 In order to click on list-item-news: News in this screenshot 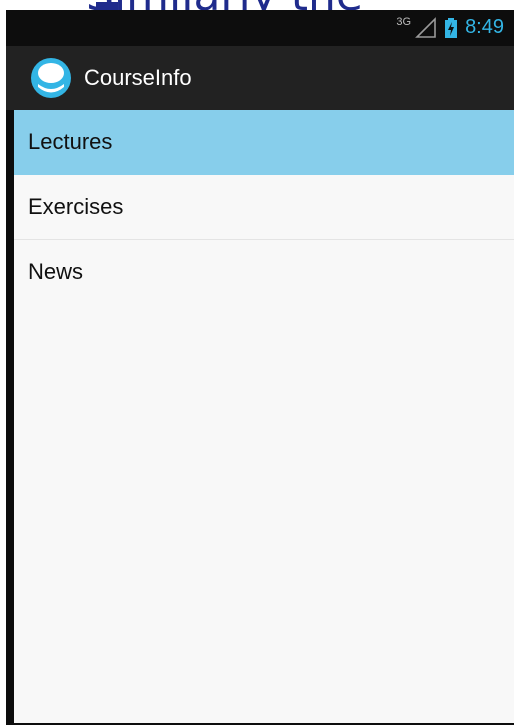, I will do `click(264, 272)`.